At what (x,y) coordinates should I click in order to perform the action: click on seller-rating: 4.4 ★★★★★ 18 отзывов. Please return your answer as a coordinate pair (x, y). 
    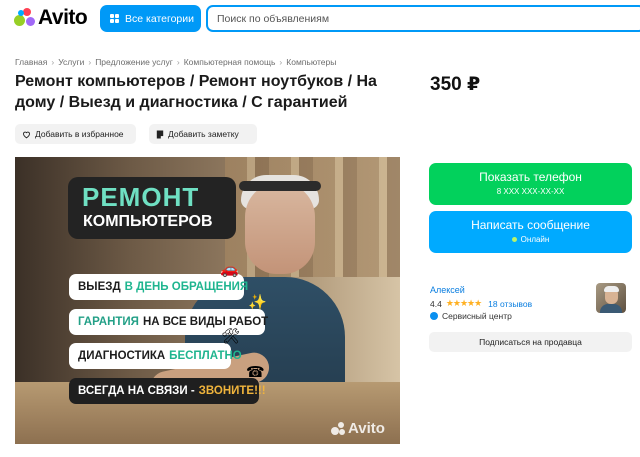
    Looking at the image, I should click on (481, 303).